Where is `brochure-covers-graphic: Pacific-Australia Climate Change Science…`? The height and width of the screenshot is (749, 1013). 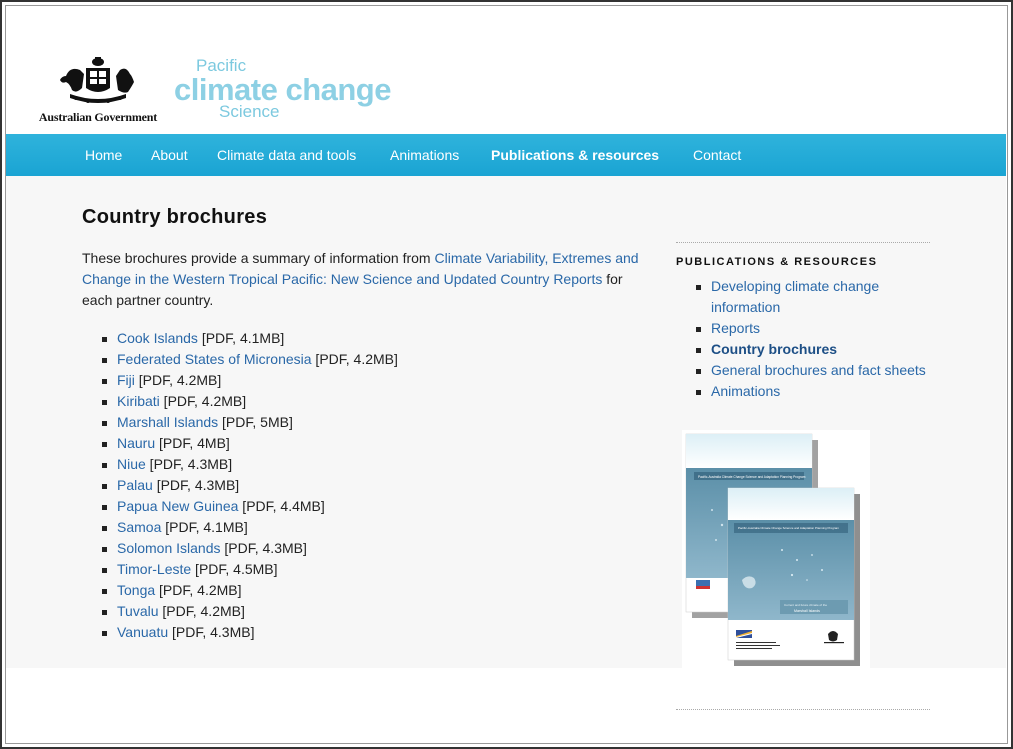 brochure-covers-graphic: Pacific-Australia Climate Change Science… is located at coordinates (772, 549).